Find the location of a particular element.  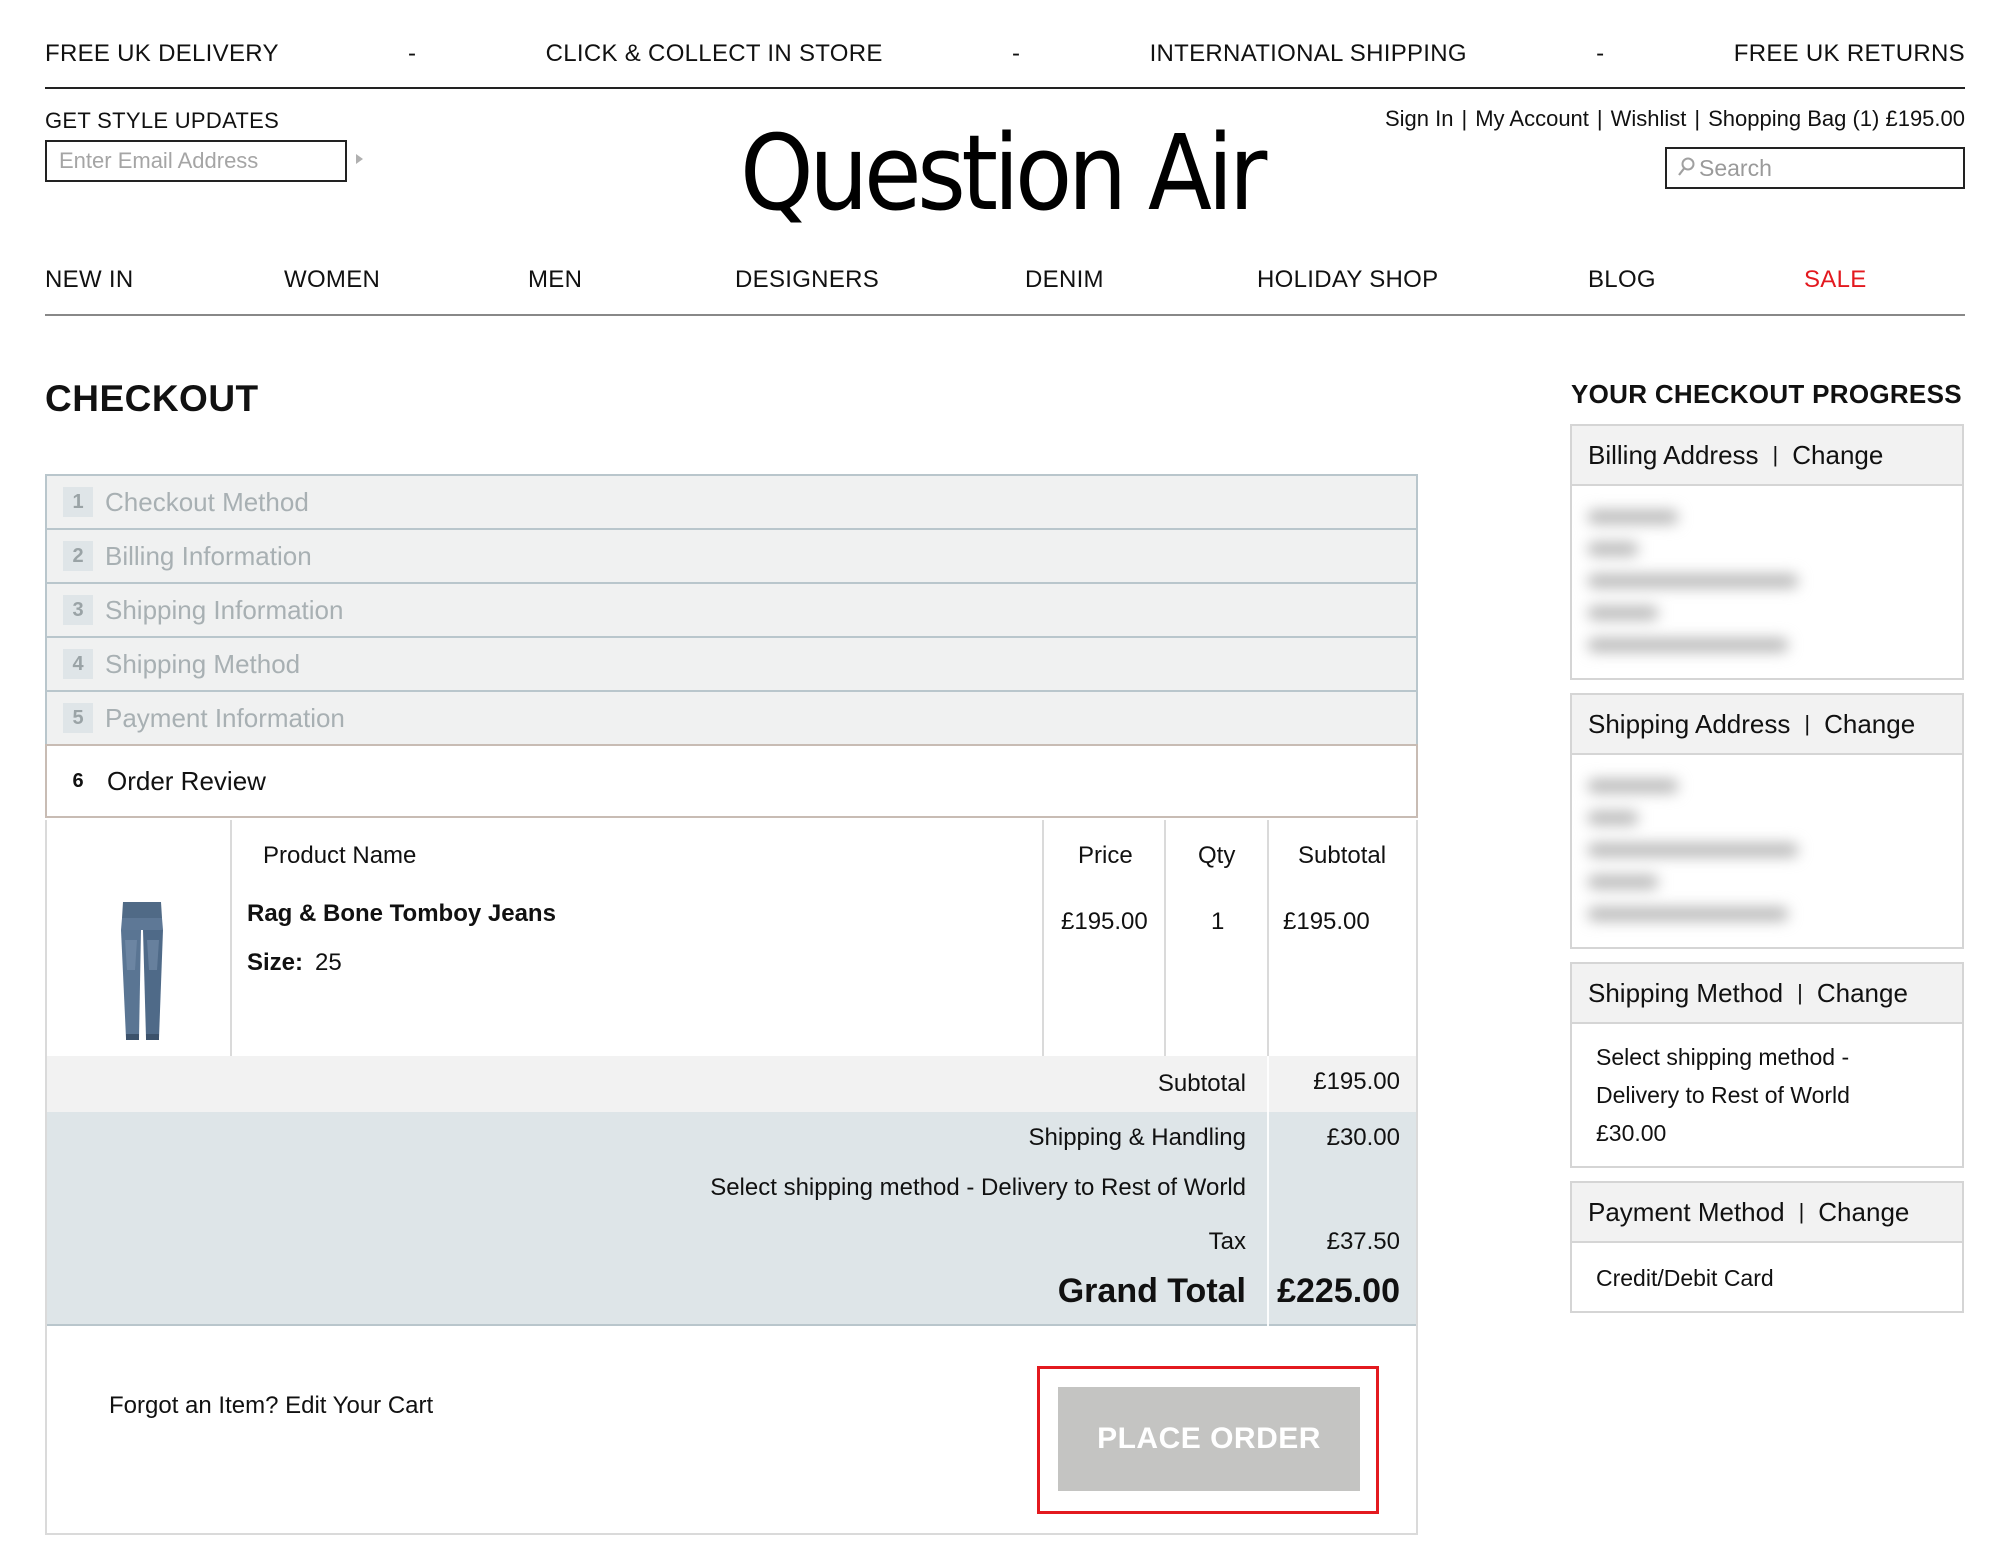

item-subtotal: £195.00 is located at coordinates (1326, 921).